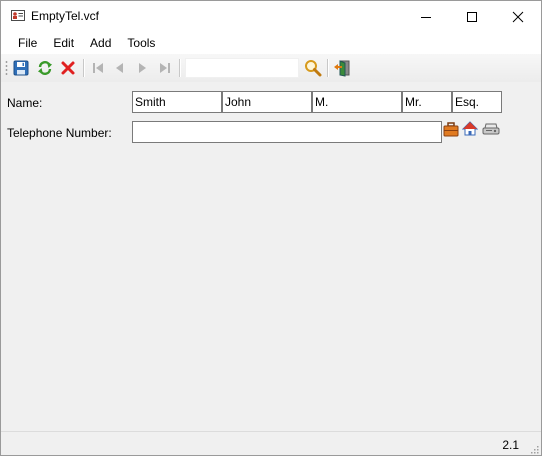  I want to click on close-icon, so click(518, 16).